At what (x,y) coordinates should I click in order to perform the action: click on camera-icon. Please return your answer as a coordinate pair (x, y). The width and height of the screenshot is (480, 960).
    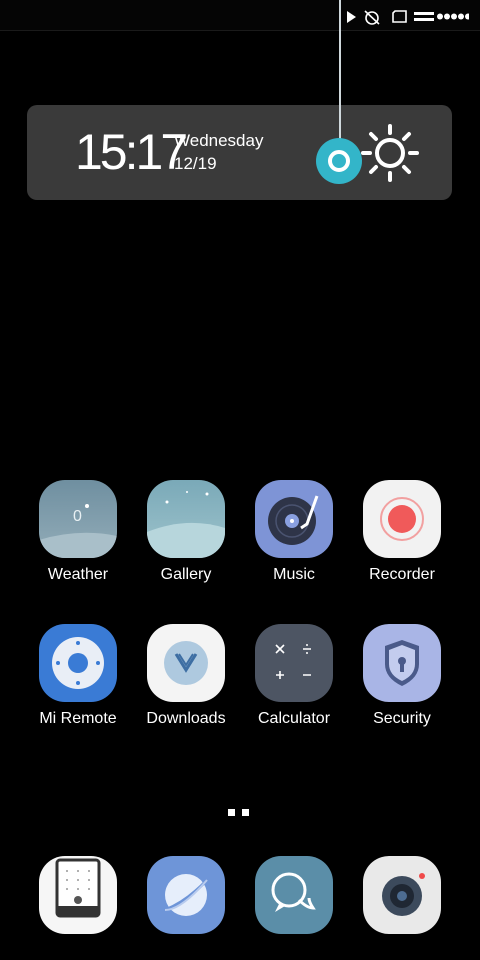
    Looking at the image, I should click on (402, 895).